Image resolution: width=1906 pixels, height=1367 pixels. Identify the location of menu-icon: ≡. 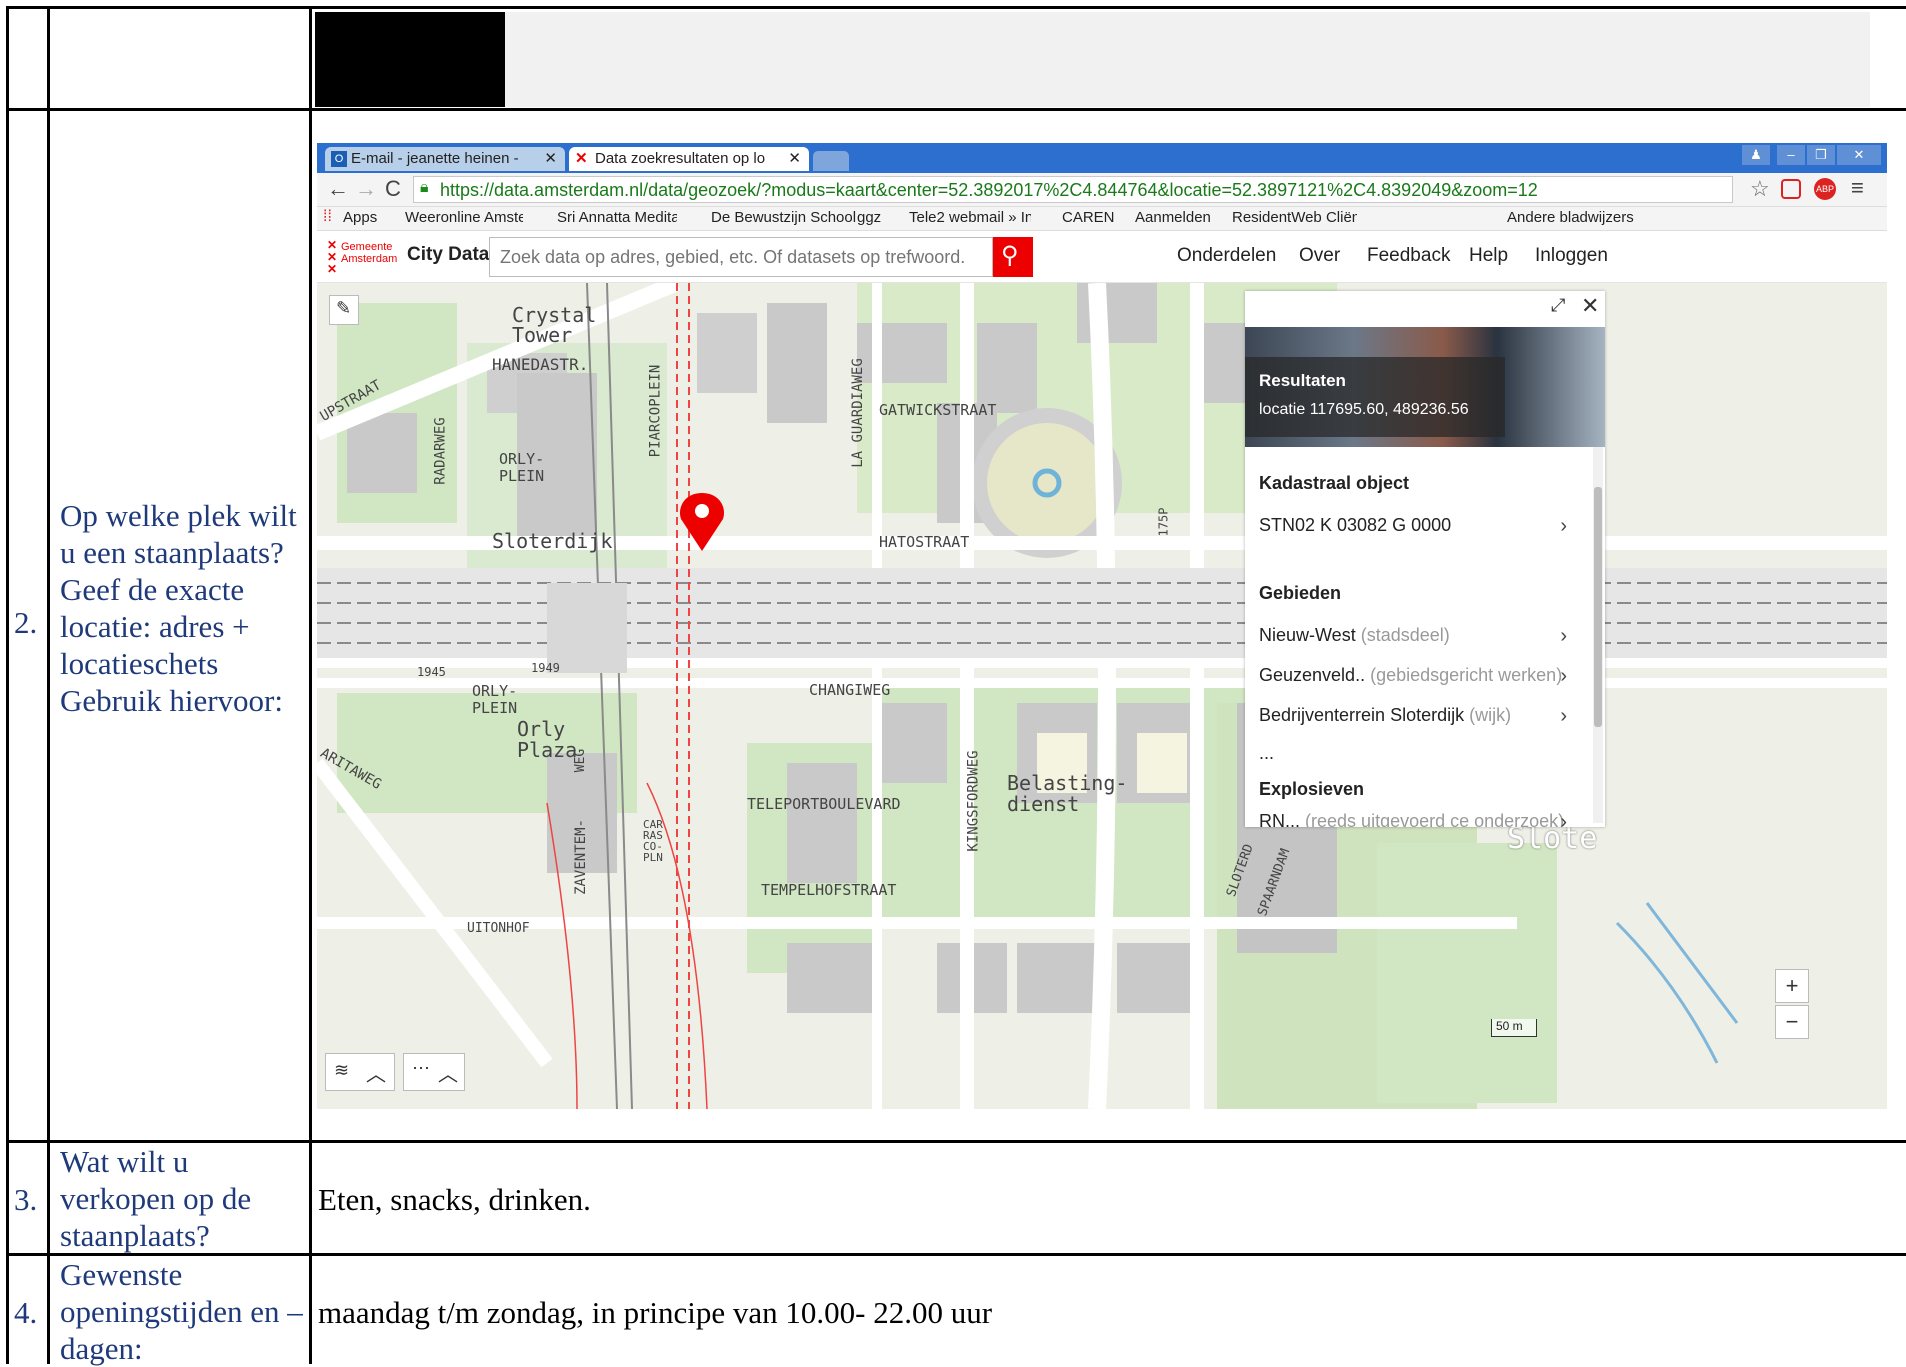
(1857, 188).